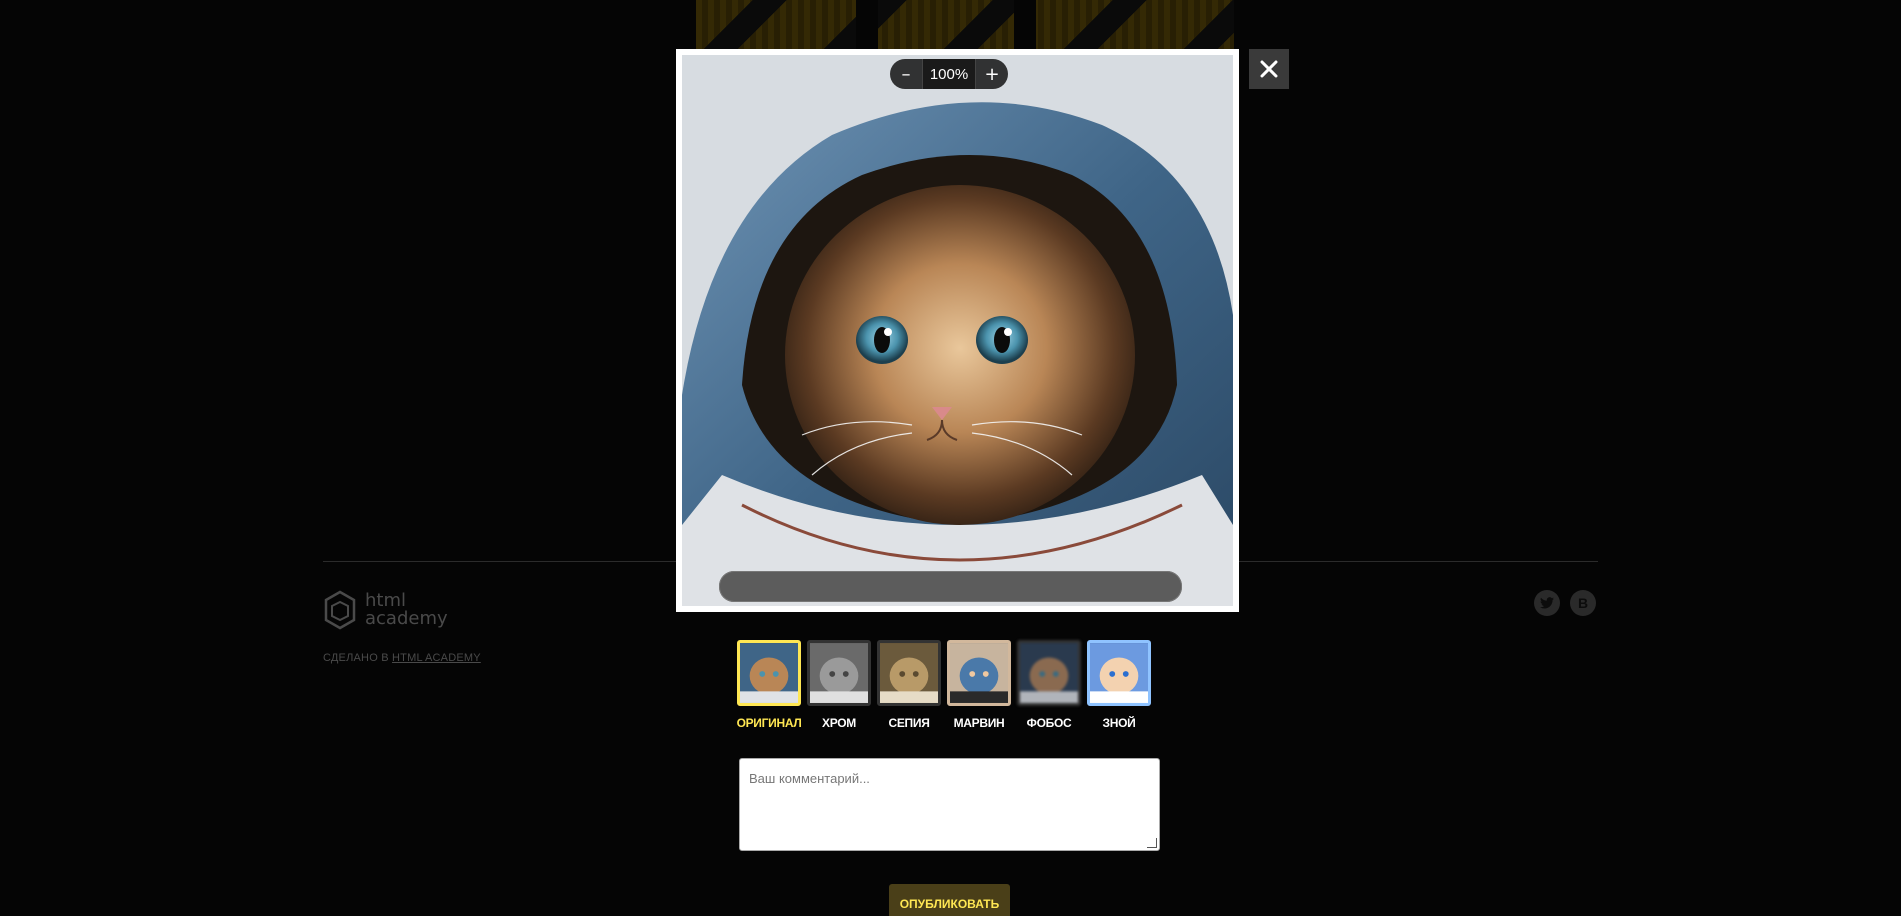  Describe the element at coordinates (1119, 723) in the screenshot. I see `effect-label: ЗНОЙ` at that location.